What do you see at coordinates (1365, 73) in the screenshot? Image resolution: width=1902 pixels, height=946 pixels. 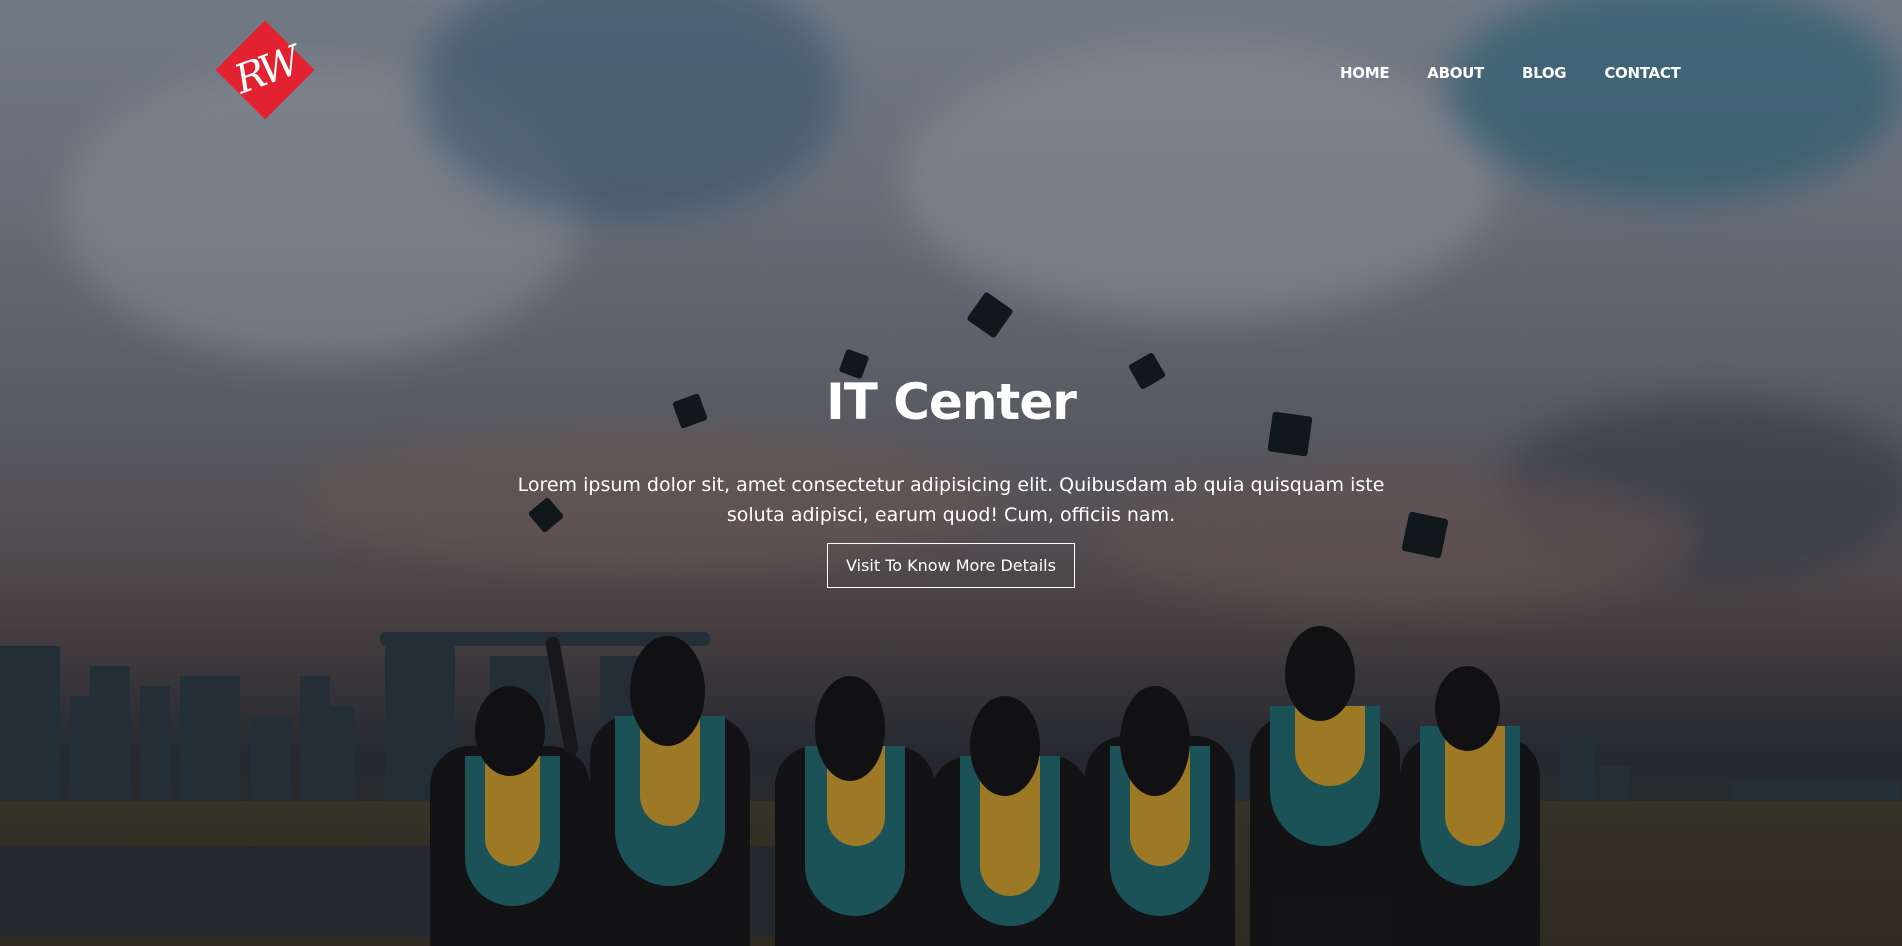 I see `nav-item-home: HOME` at bounding box center [1365, 73].